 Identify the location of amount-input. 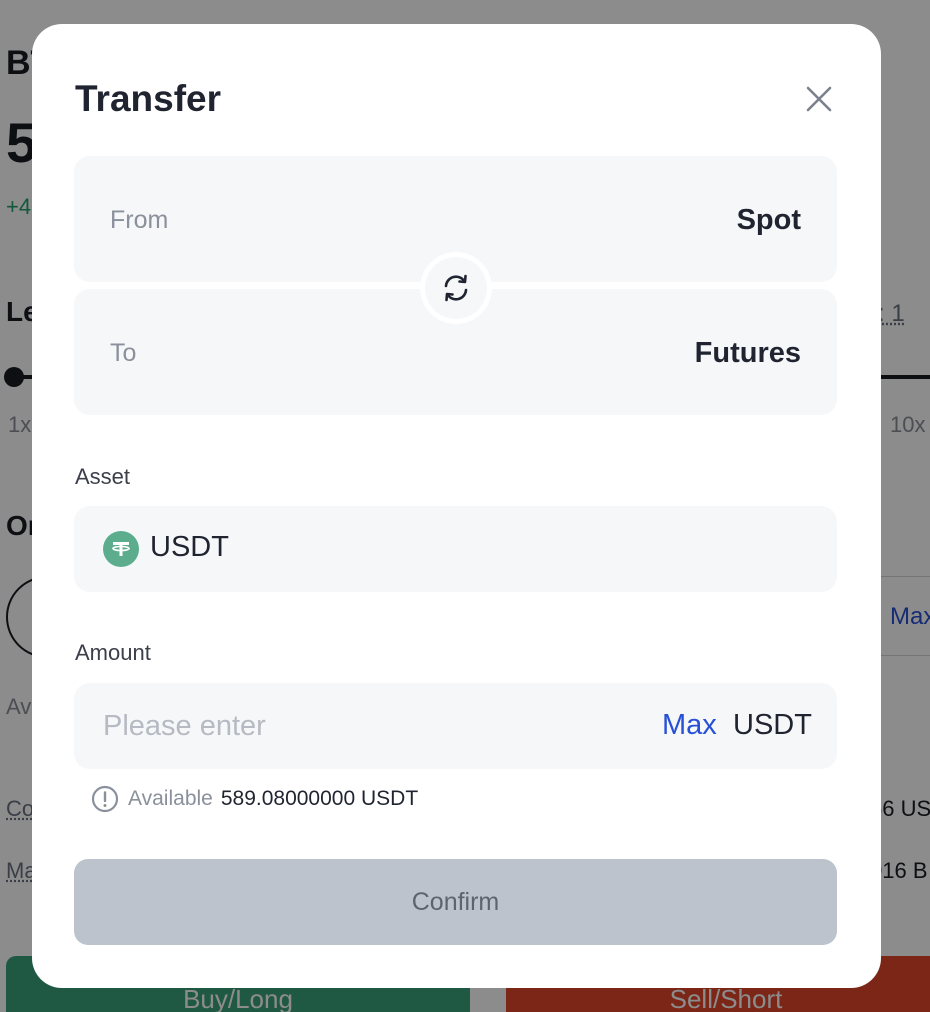
(363, 726).